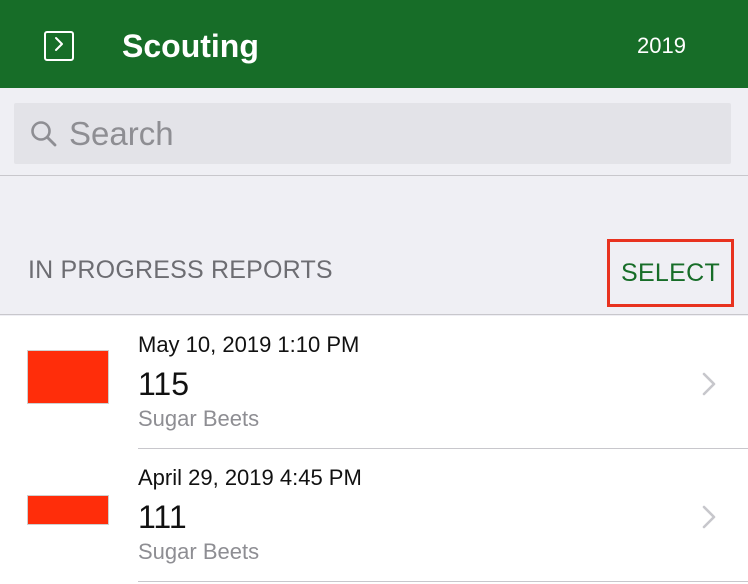  I want to click on search-input, so click(389, 134).